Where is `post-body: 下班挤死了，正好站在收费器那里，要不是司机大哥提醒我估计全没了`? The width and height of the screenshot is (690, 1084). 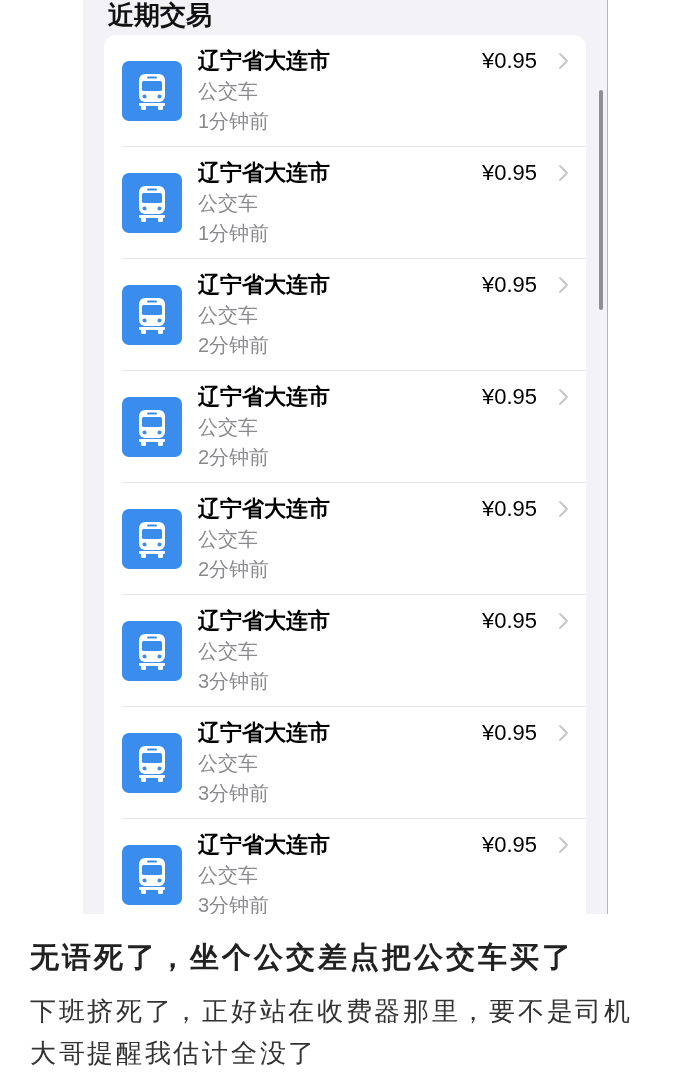
post-body: 下班挤死了，正好站在收费器那里，要不是司机大哥提醒我估计全没了 is located at coordinates (332, 1032).